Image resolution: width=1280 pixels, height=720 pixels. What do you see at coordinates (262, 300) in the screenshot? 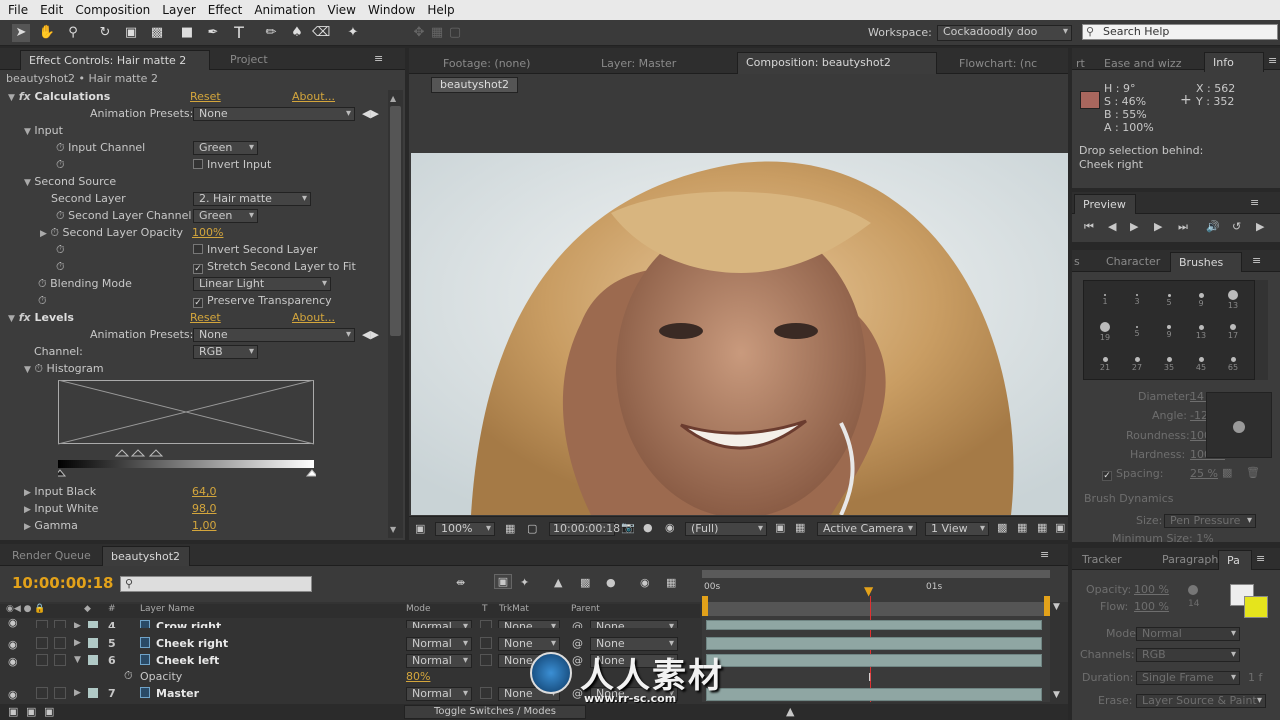
I see `preserve-transparency-checkbox: ✓ Preserve Transparency` at bounding box center [262, 300].